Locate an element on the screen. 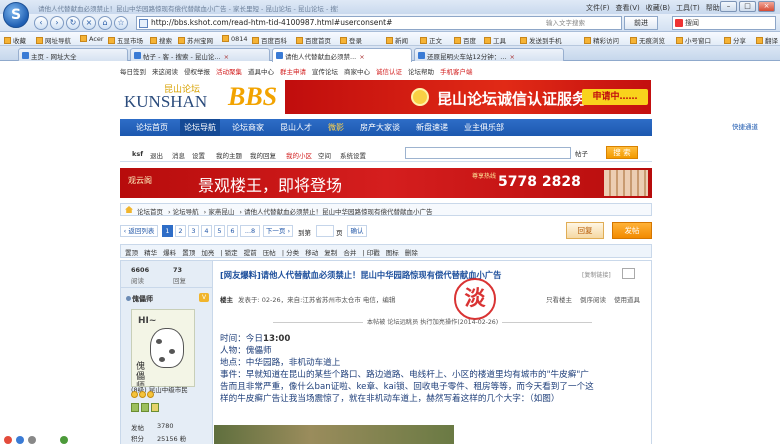 Image resolution: width=780 pixels, height=444 pixels. messages-link: 消息 is located at coordinates (178, 155).